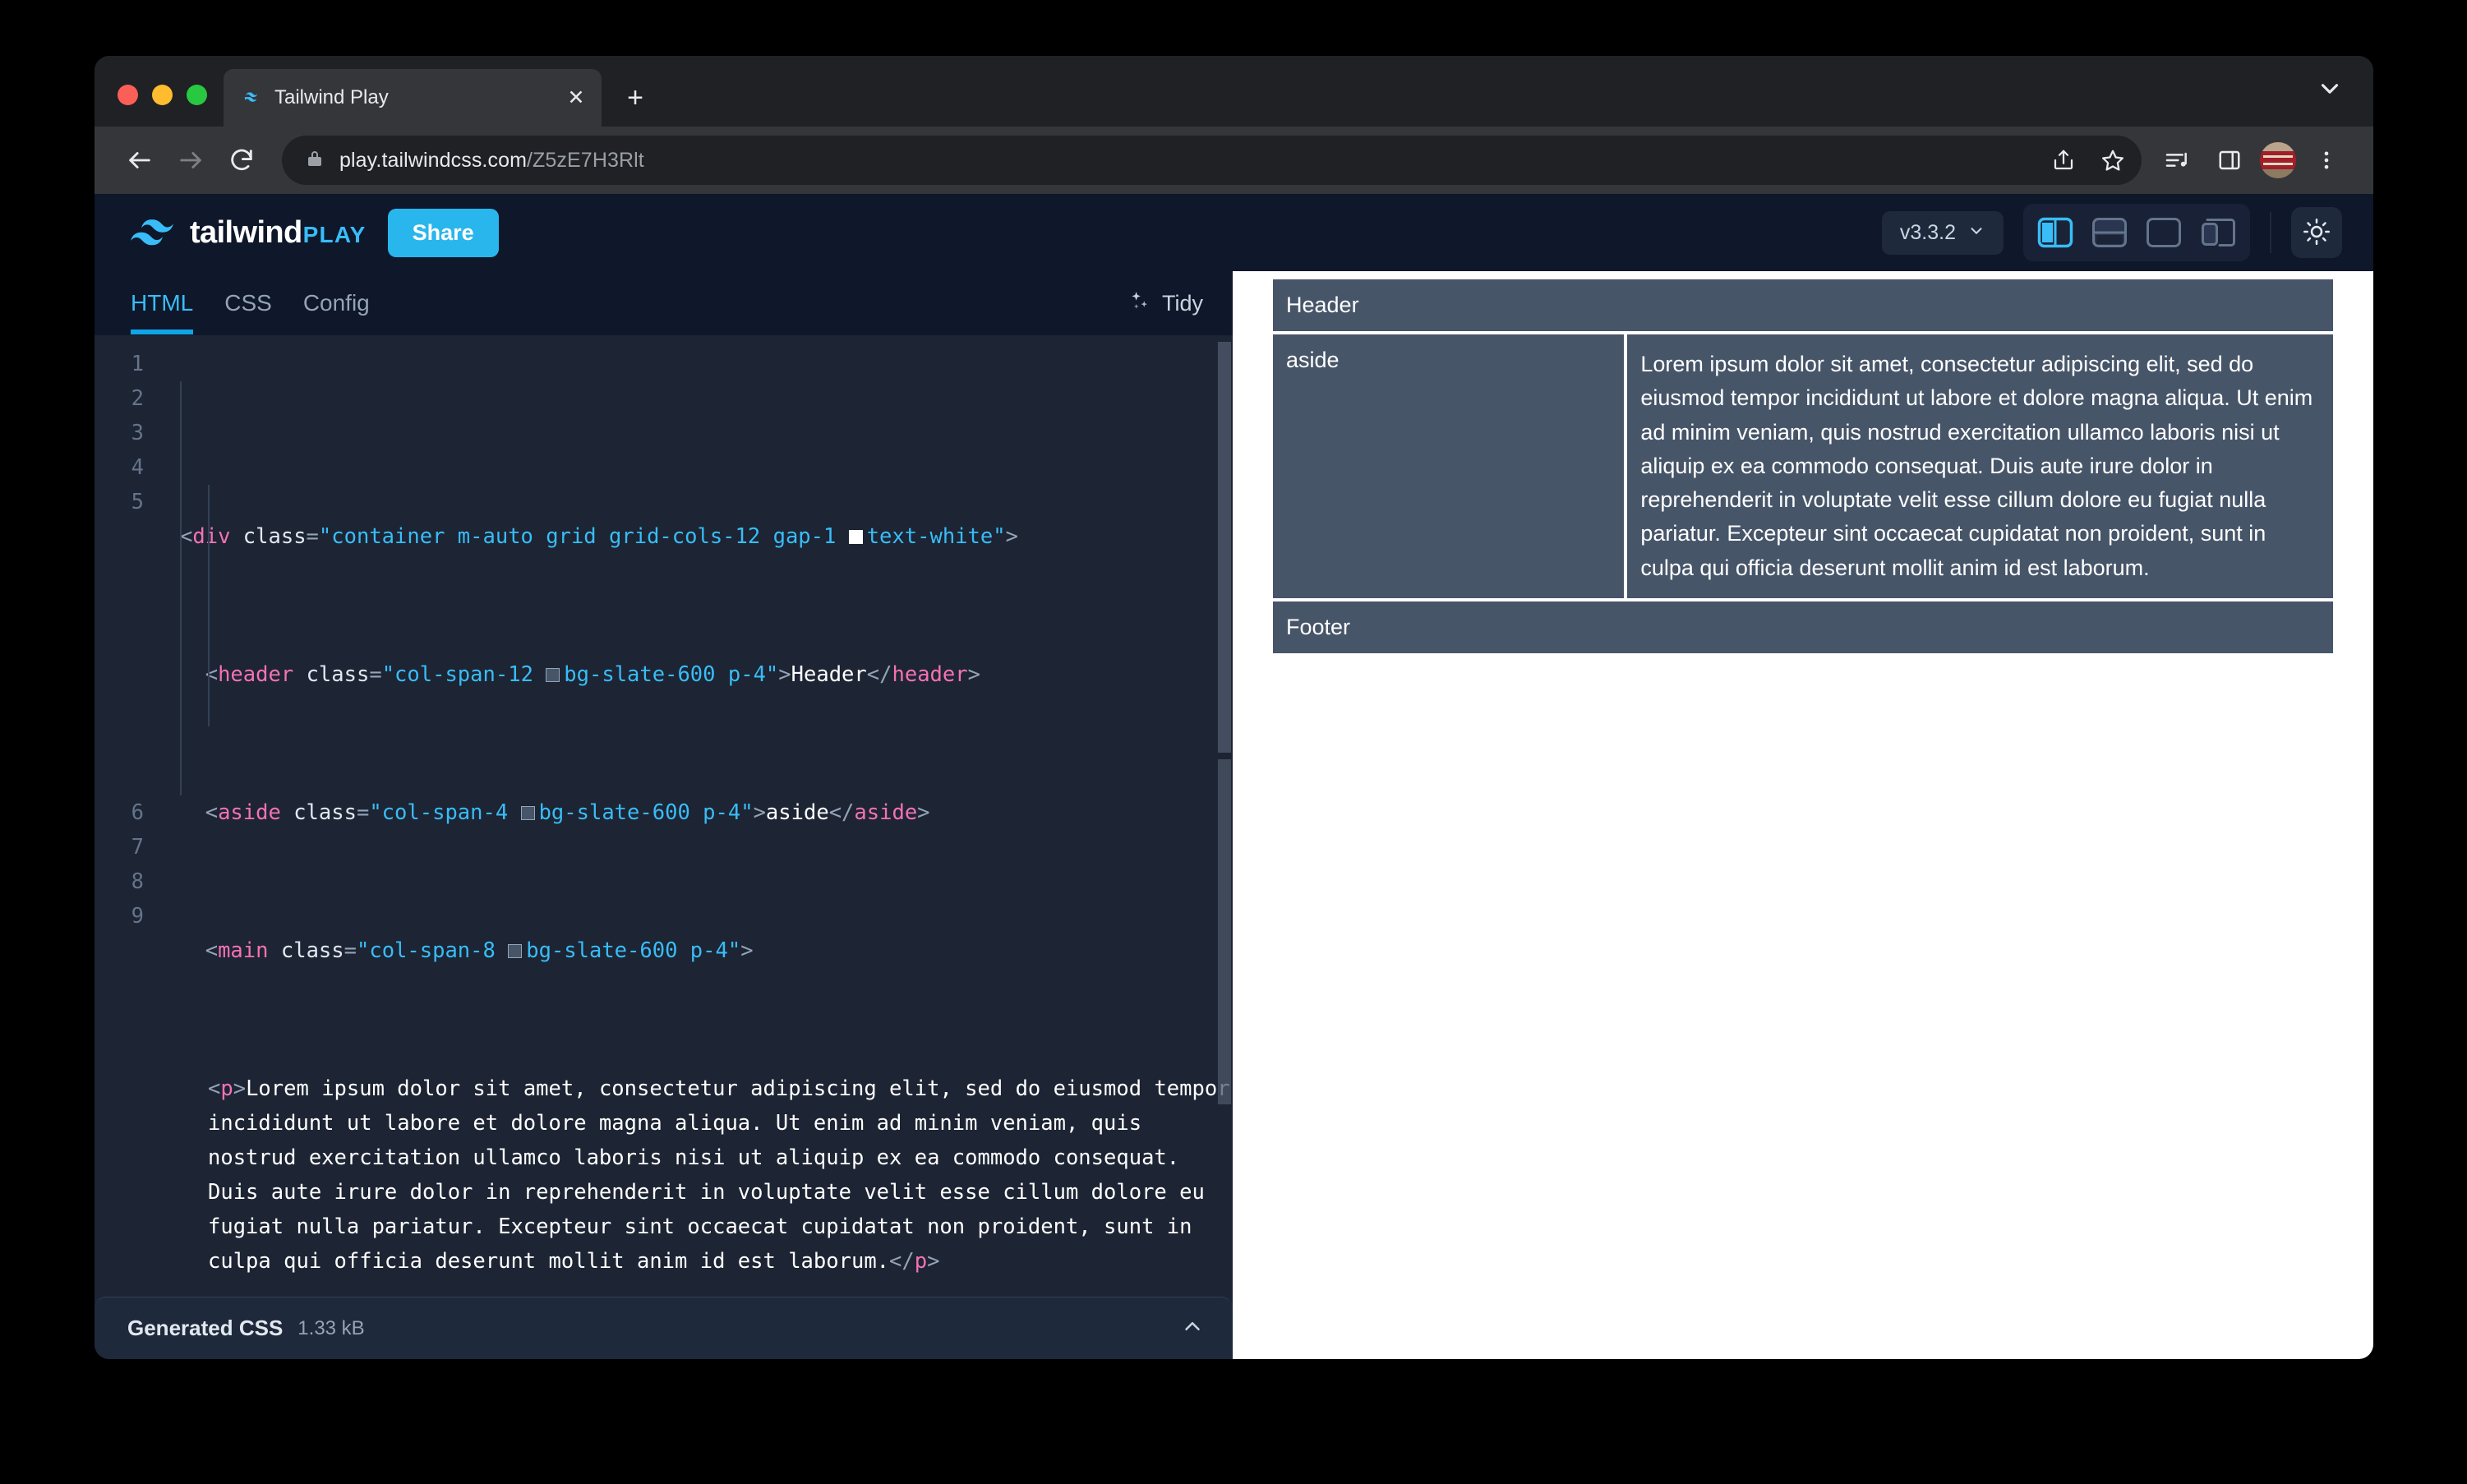  I want to click on address-bar-url: play.tailwindcss.com/Z5zE7H3Rlt, so click(1183, 161).